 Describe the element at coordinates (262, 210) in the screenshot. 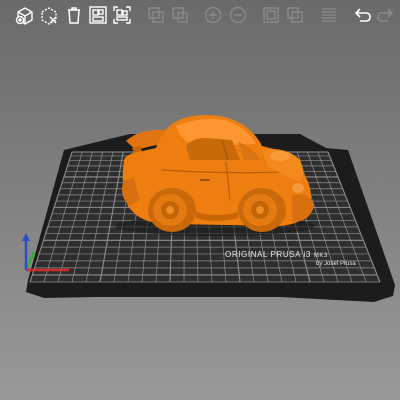

I see `front-wheel` at that location.